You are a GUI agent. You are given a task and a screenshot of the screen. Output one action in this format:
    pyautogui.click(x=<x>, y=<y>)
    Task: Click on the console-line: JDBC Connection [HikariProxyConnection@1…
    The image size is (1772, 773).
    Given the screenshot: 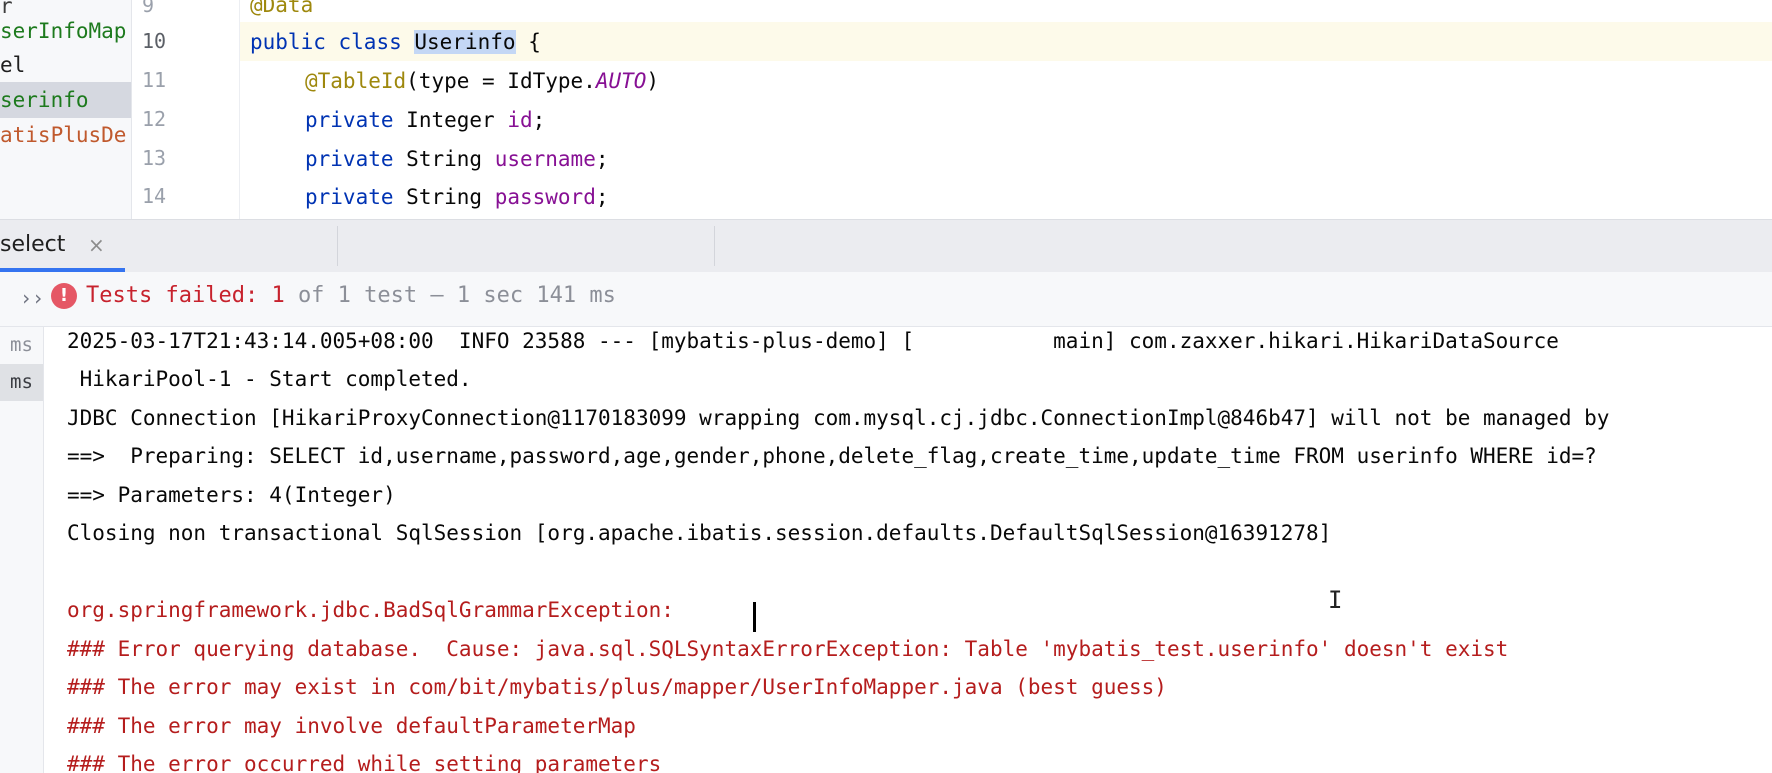 What is the action you would take?
    pyautogui.click(x=838, y=418)
    